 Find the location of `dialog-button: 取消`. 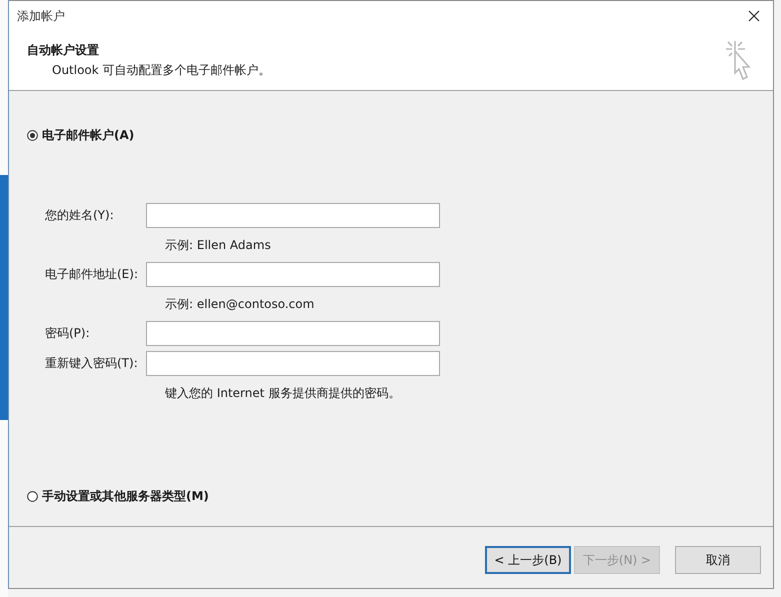

dialog-button: 取消 is located at coordinates (718, 560).